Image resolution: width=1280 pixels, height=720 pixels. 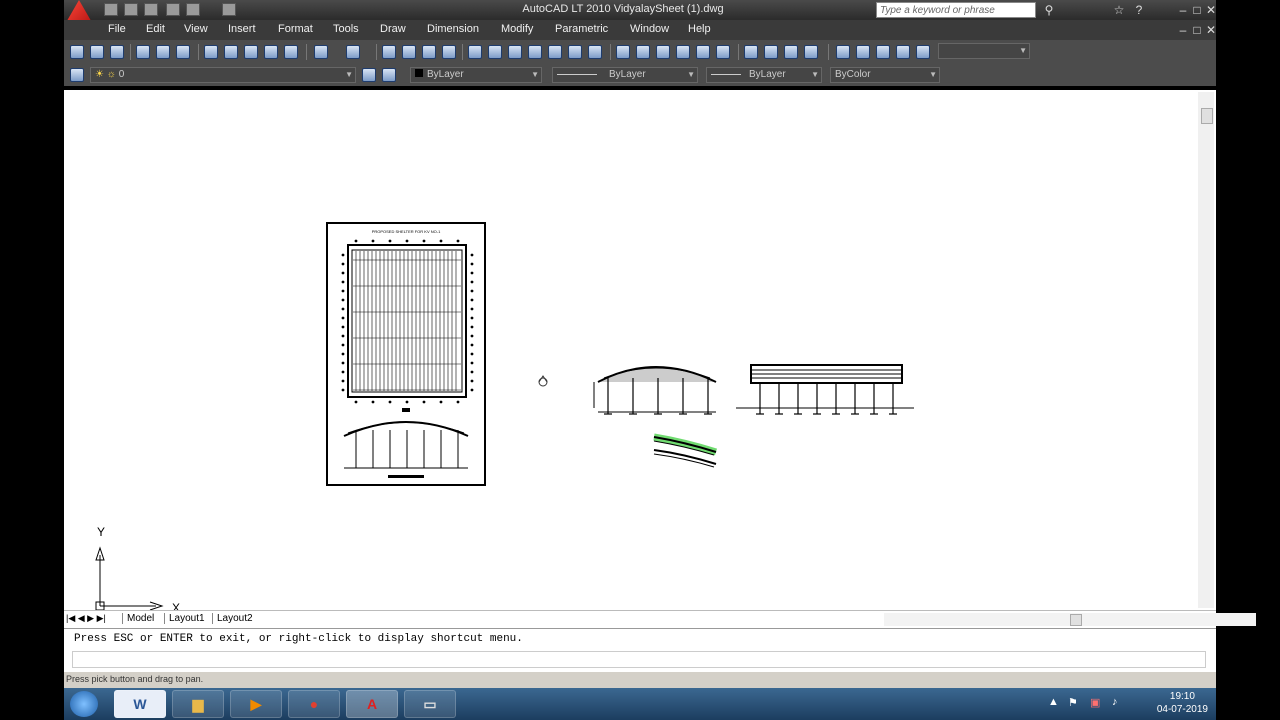 I want to click on viewport-three-icon, so click(x=883, y=52).